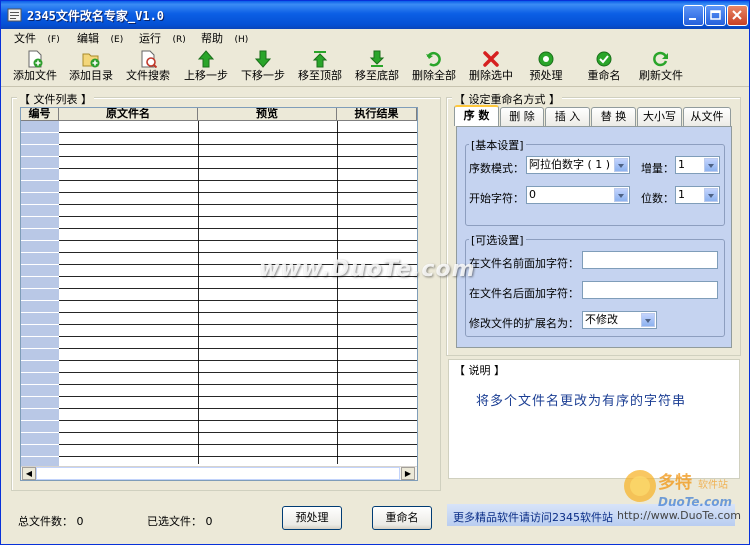 This screenshot has width=750, height=545. What do you see at coordinates (697, 165) in the screenshot?
I see `increment-select: 1` at bounding box center [697, 165].